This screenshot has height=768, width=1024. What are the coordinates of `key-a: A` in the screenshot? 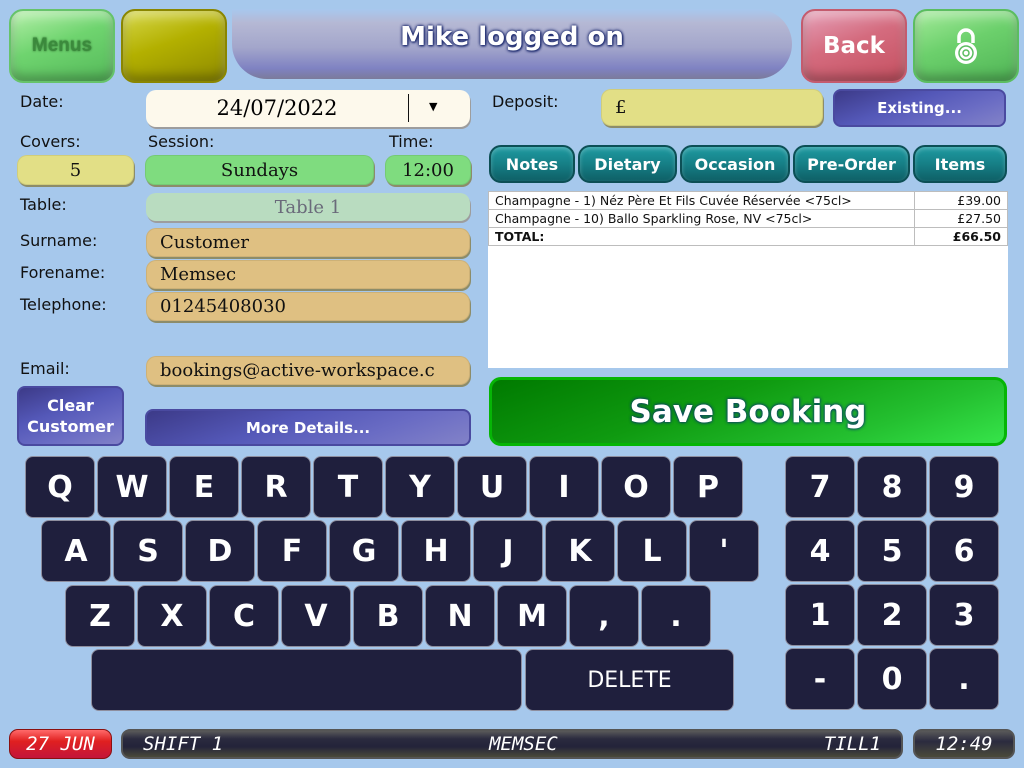 It's located at (76, 551).